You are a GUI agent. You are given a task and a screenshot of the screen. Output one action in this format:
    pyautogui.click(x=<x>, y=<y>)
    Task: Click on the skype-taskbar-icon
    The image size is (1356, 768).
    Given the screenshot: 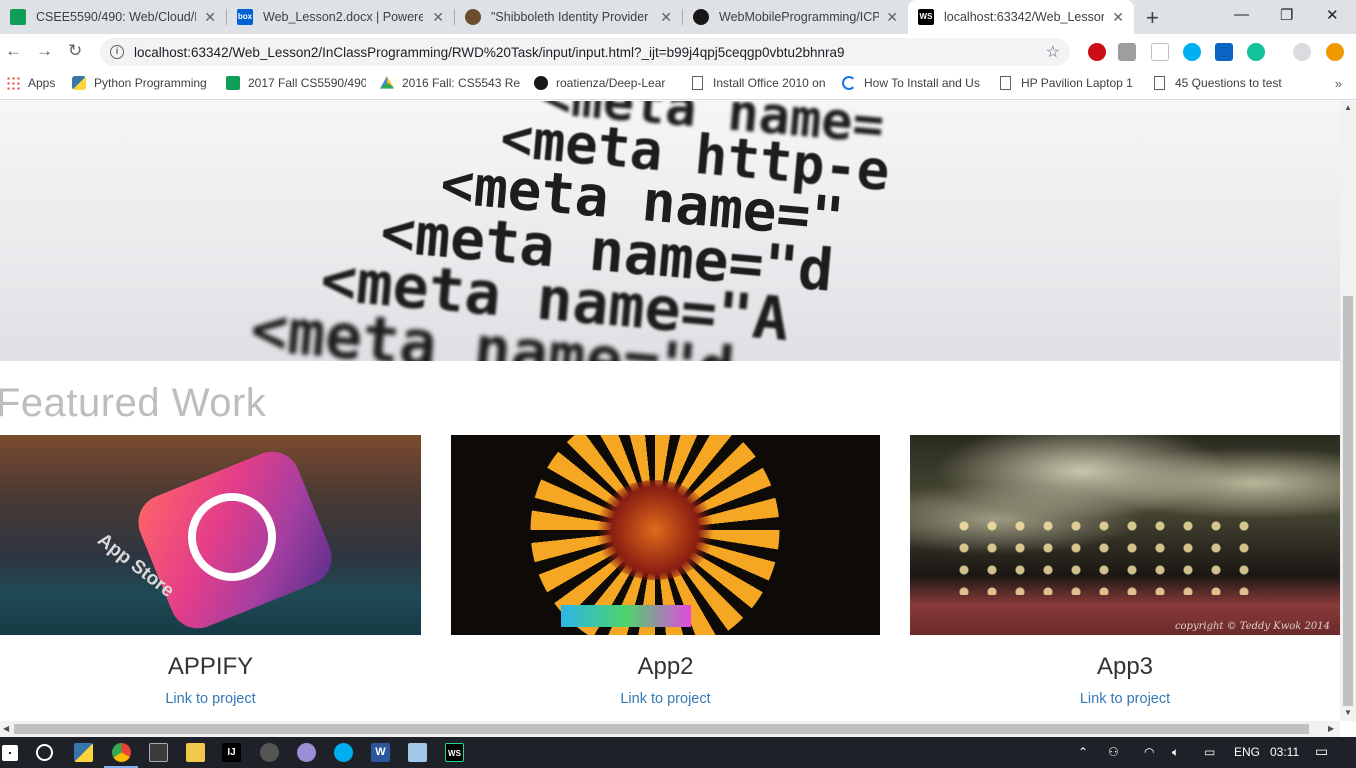 What is the action you would take?
    pyautogui.click(x=343, y=752)
    